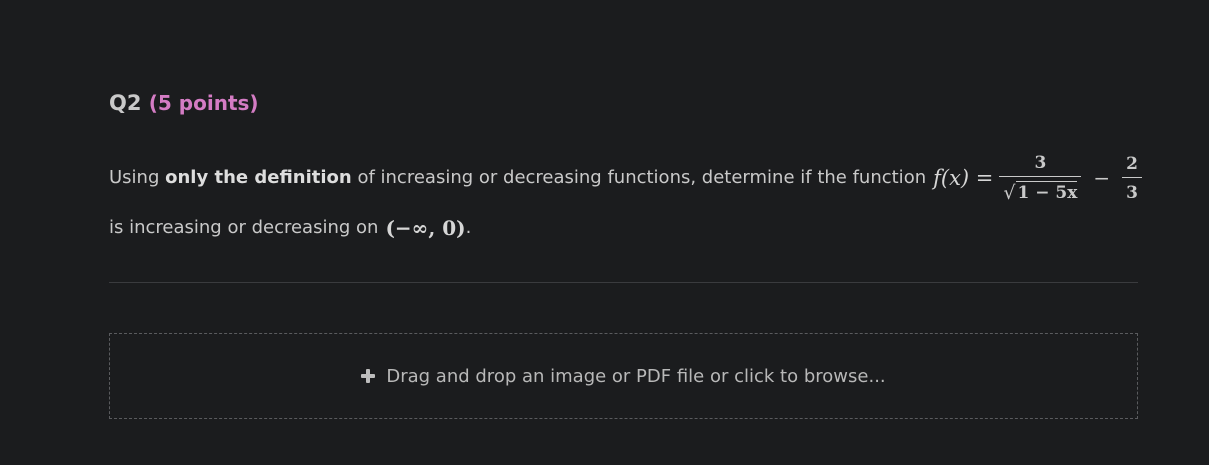  I want to click on question-header: Q2 (5 points), so click(623, 103).